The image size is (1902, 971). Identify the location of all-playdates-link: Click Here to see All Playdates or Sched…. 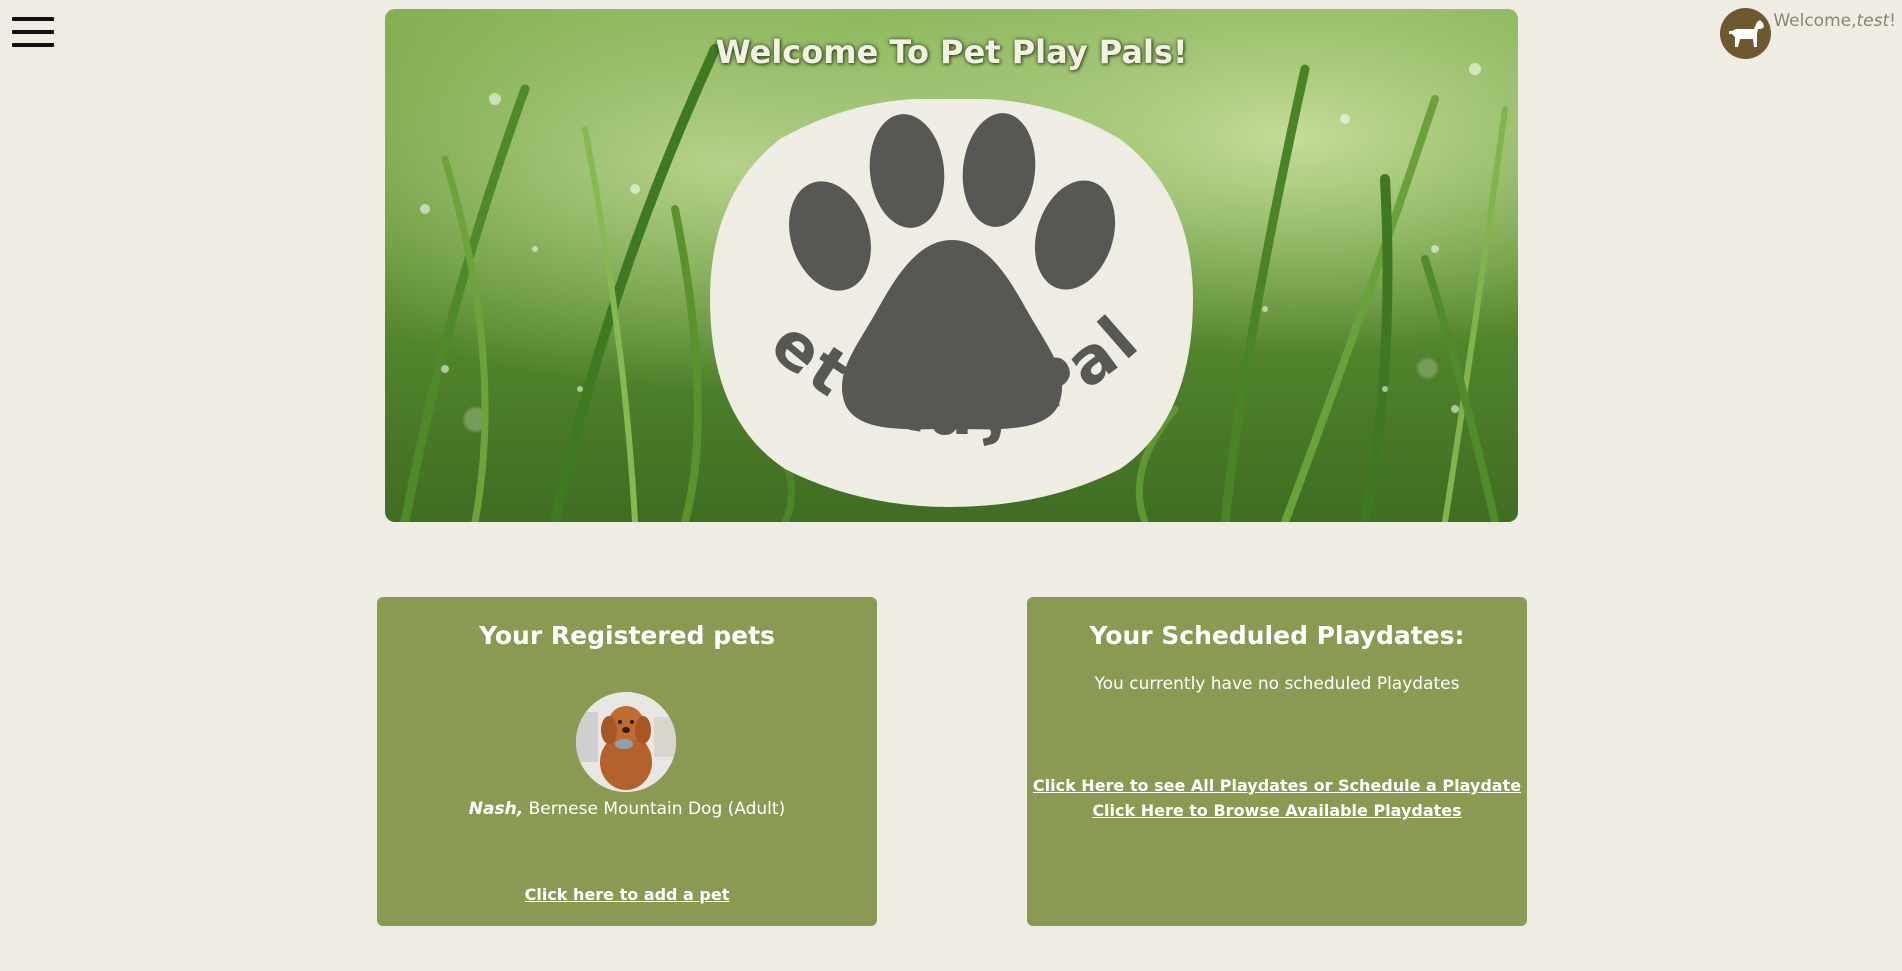
(1277, 785).